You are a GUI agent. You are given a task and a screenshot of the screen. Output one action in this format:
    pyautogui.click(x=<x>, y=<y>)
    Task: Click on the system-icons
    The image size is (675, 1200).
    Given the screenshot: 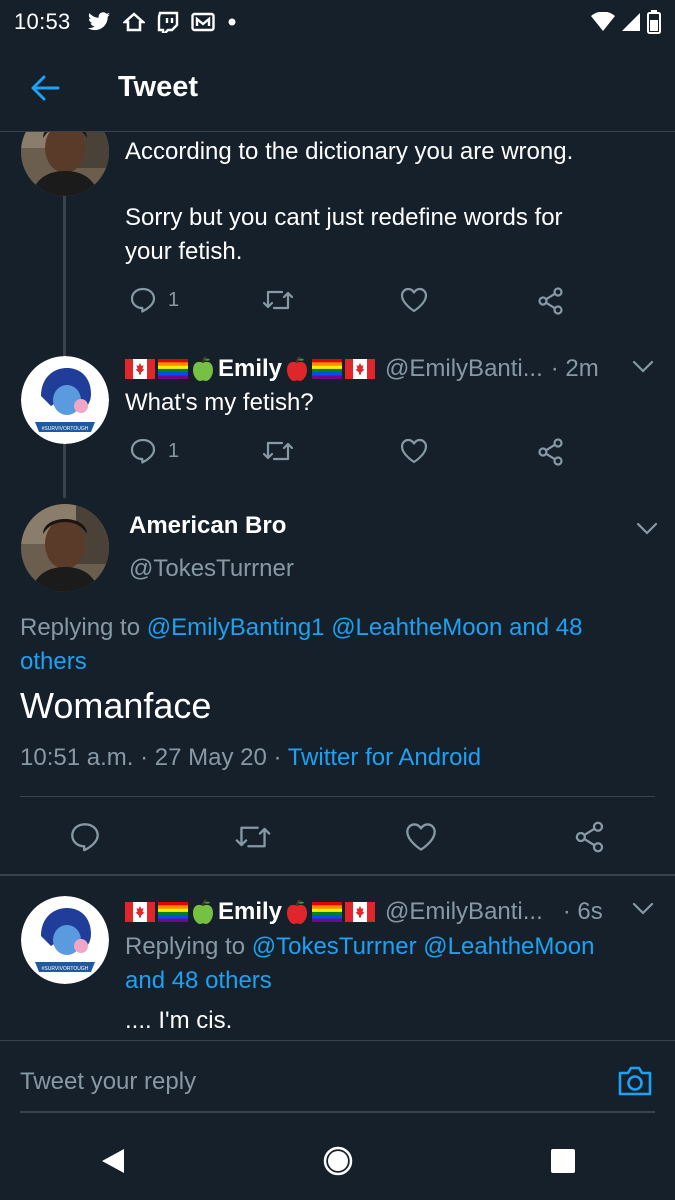 What is the action you would take?
    pyautogui.click(x=626, y=22)
    